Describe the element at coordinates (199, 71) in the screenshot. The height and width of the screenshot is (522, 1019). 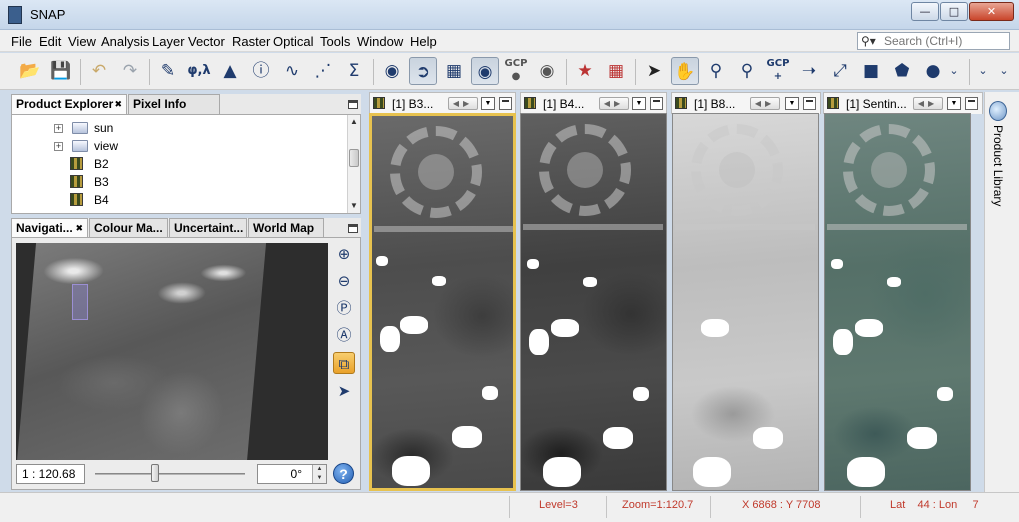
I see `geo-coding-icon: φ,λ` at that location.